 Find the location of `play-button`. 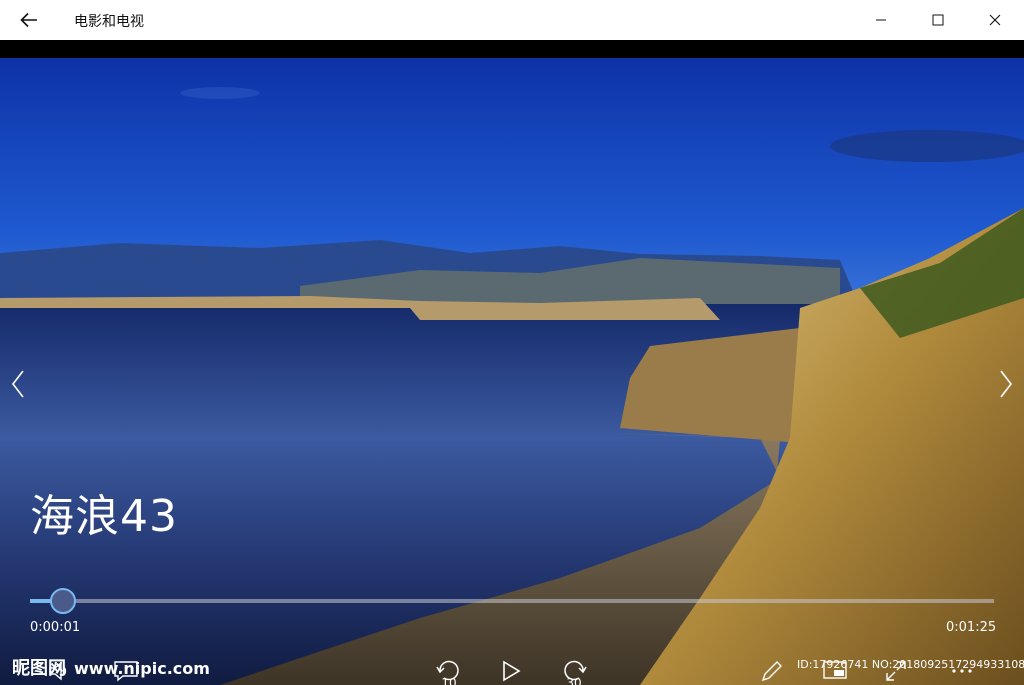

play-button is located at coordinates (511, 669).